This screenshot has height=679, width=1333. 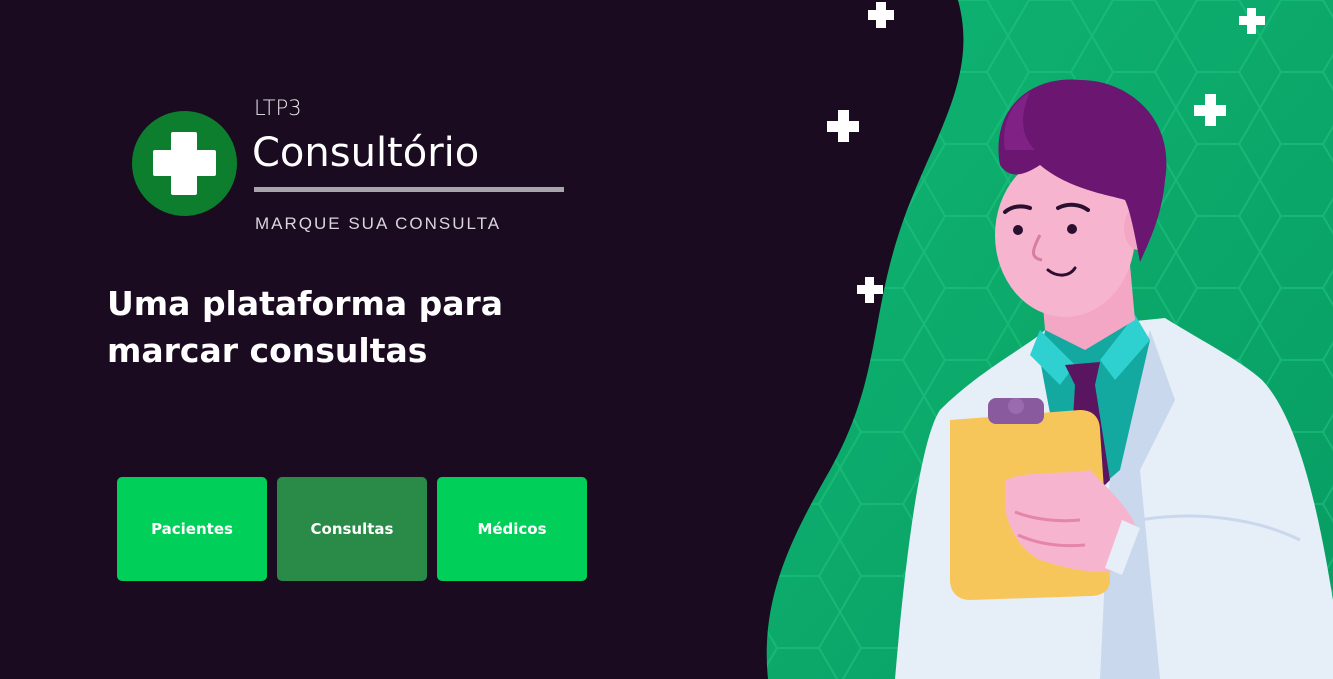 I want to click on medical-cross-icon, so click(x=184, y=163).